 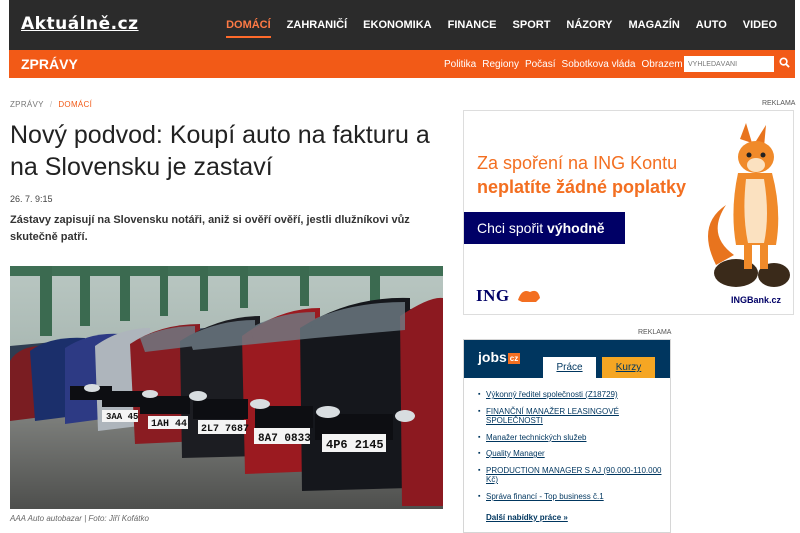 What do you see at coordinates (552, 394) in the screenshot?
I see `job-item-link: Výkonný ředitel společnosti (Z18729)` at bounding box center [552, 394].